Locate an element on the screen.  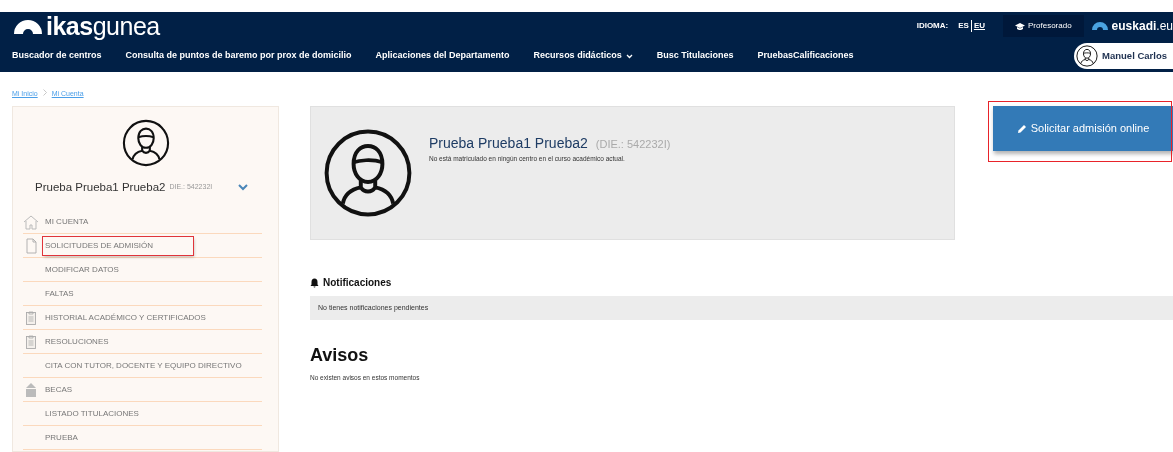
sidebar-menu-item: BECAS is located at coordinates (78, 389).